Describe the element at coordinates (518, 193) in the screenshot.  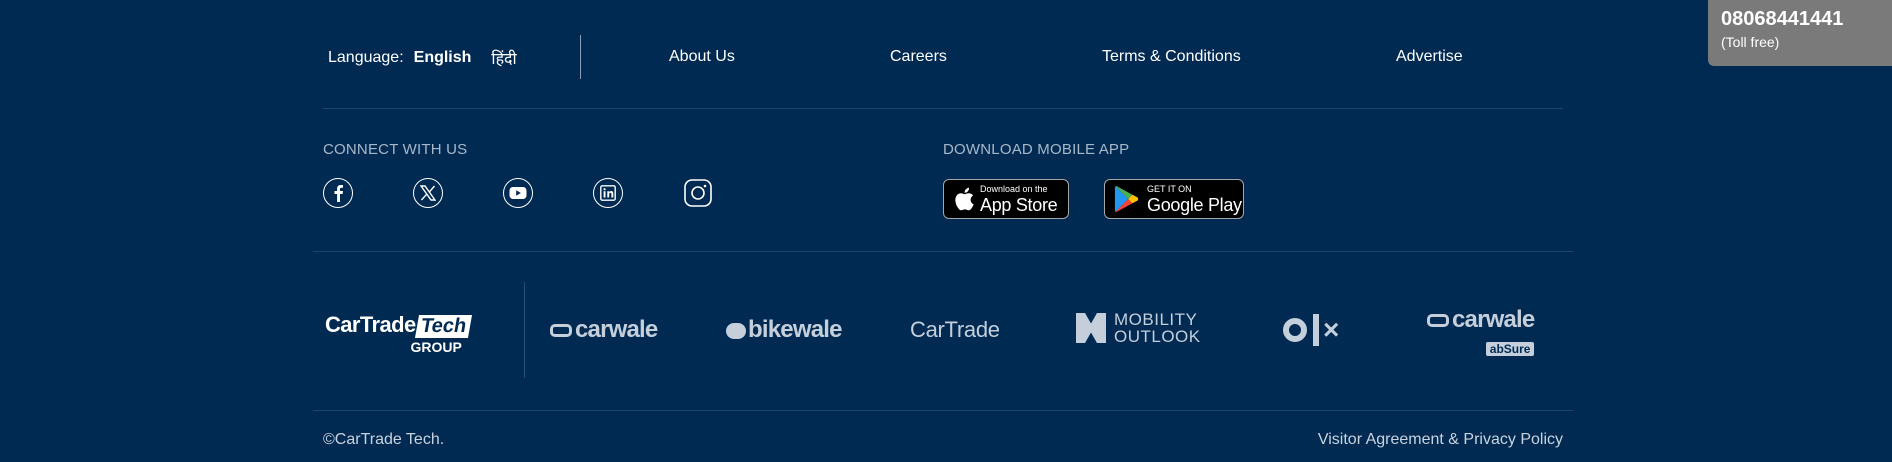
I see `youtube-icon` at that location.